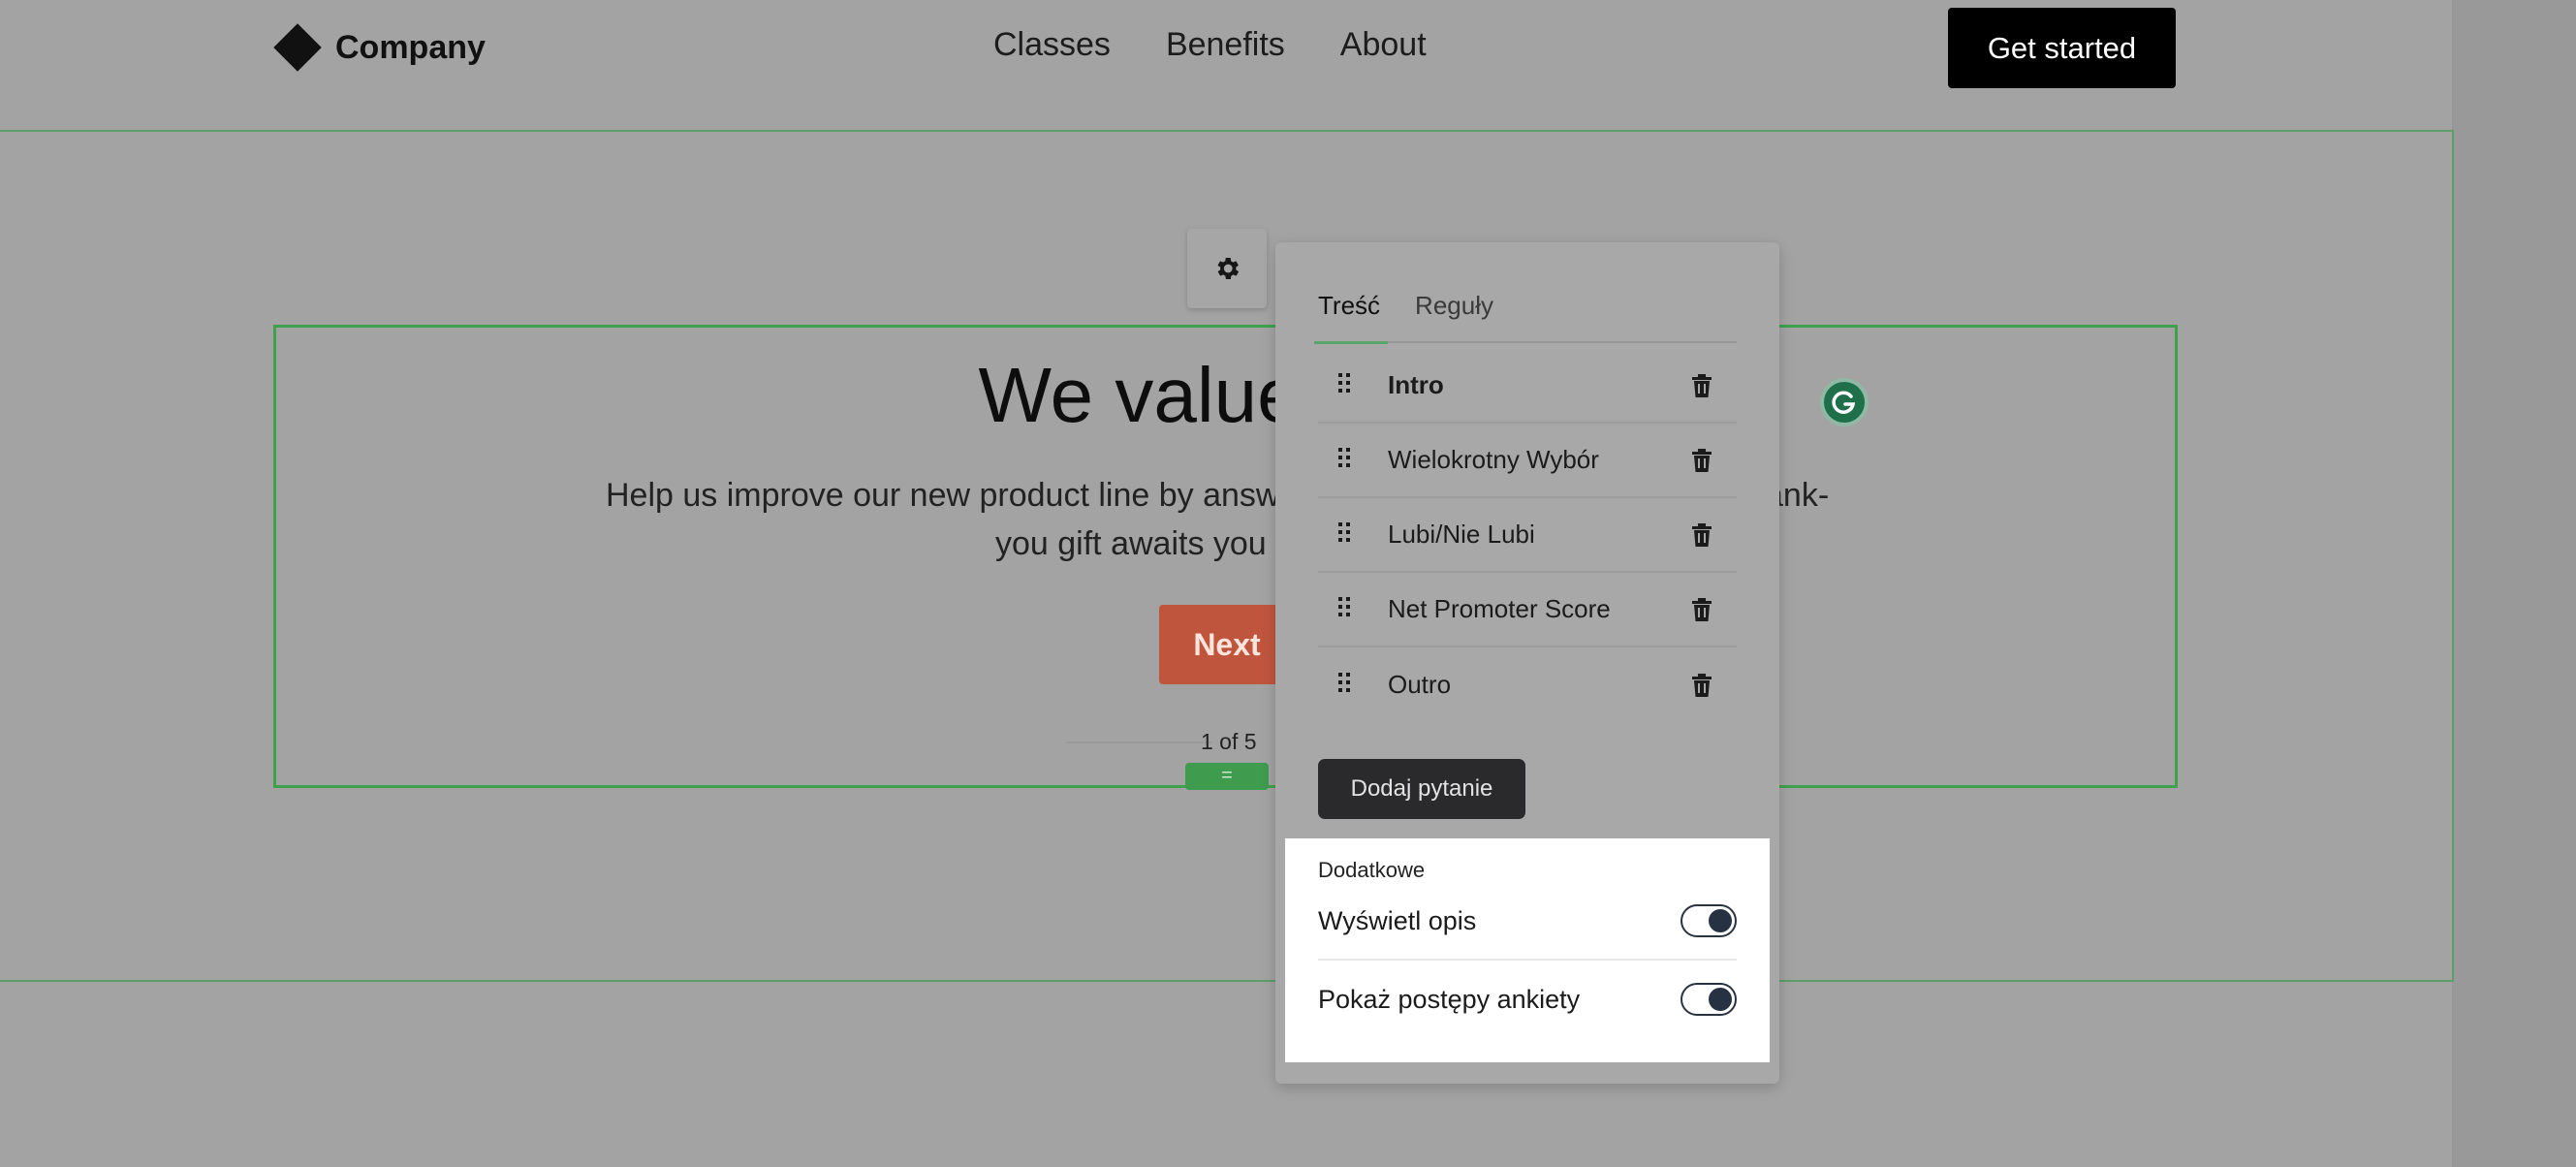 This screenshot has width=2576, height=1167. I want to click on hero-title: We value your, so click(1225, 395).